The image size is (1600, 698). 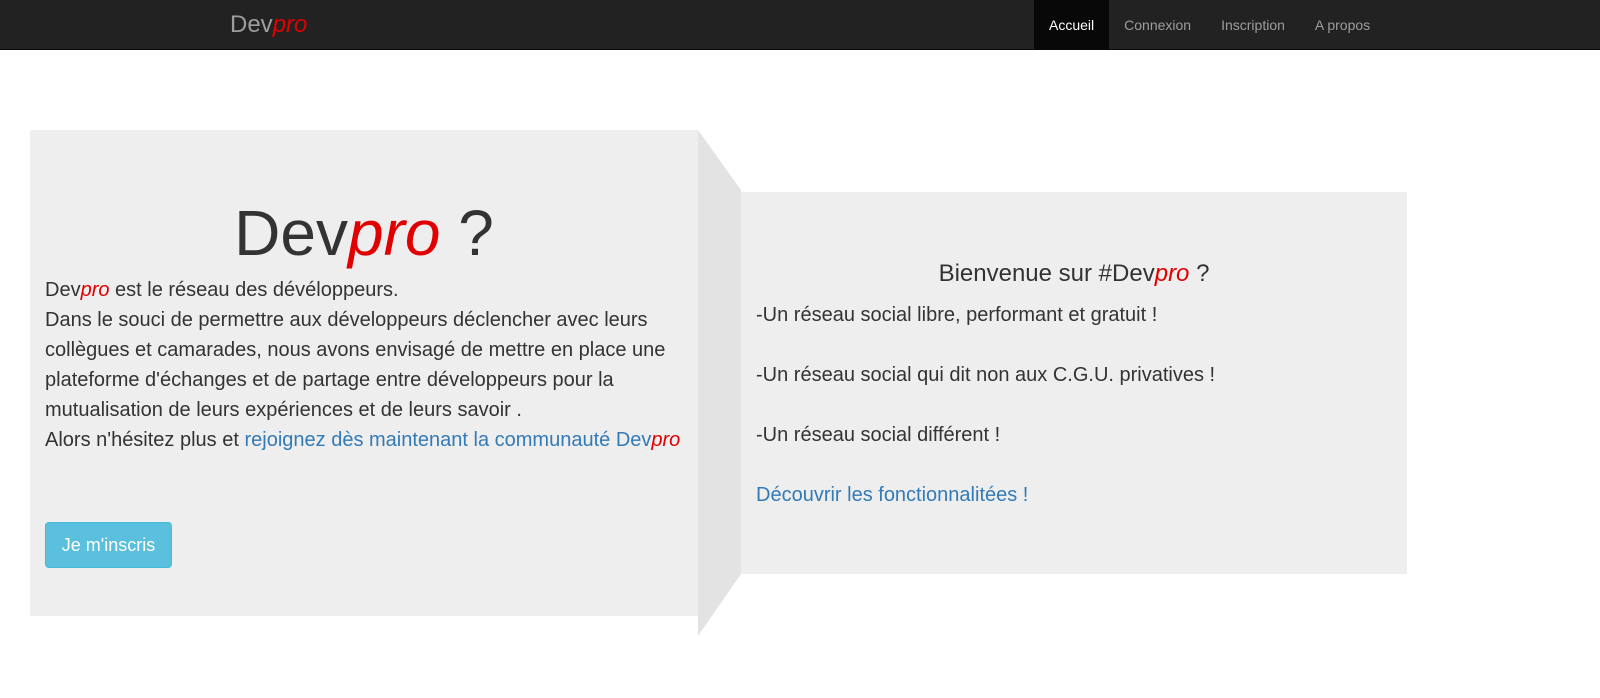 I want to click on nav-item-a-propos: A propos, so click(x=1342, y=25).